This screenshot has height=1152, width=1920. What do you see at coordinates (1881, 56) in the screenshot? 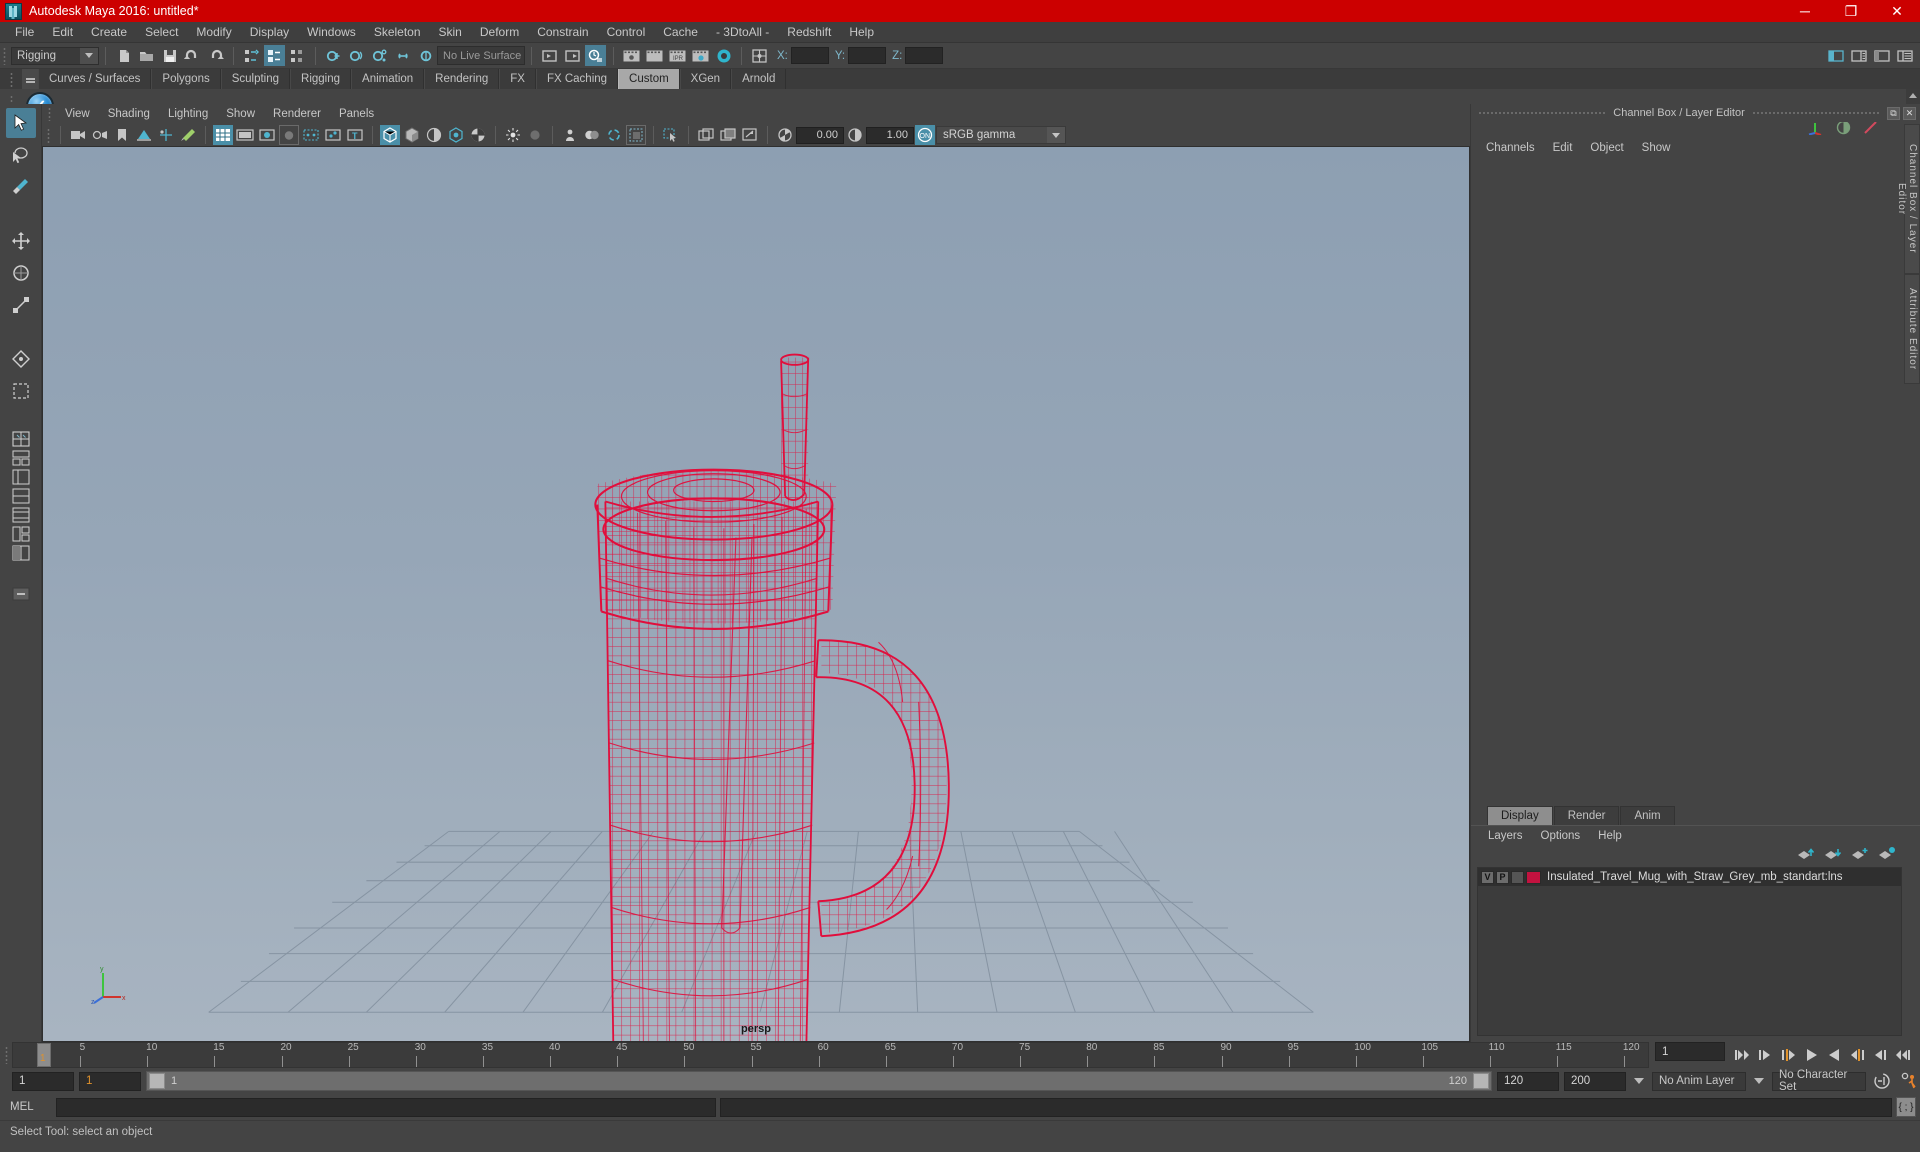
I see `show-tool-settings-button` at bounding box center [1881, 56].